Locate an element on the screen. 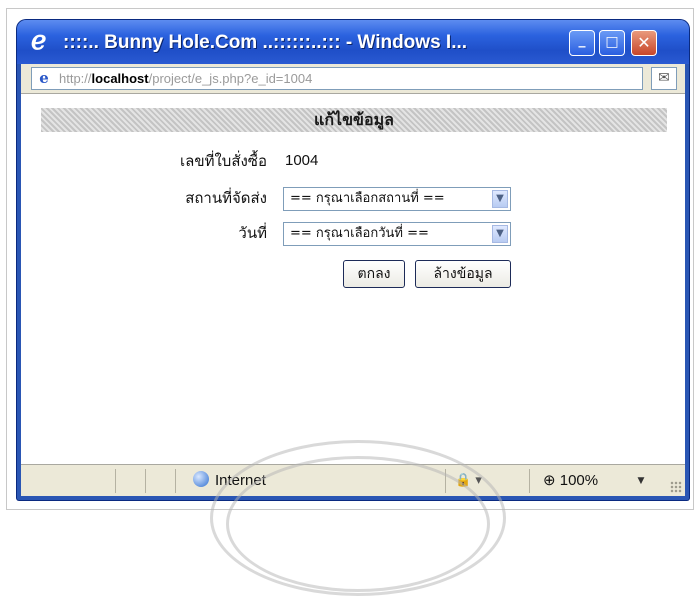  compatibility-view-icon: ✉ is located at coordinates (664, 78).